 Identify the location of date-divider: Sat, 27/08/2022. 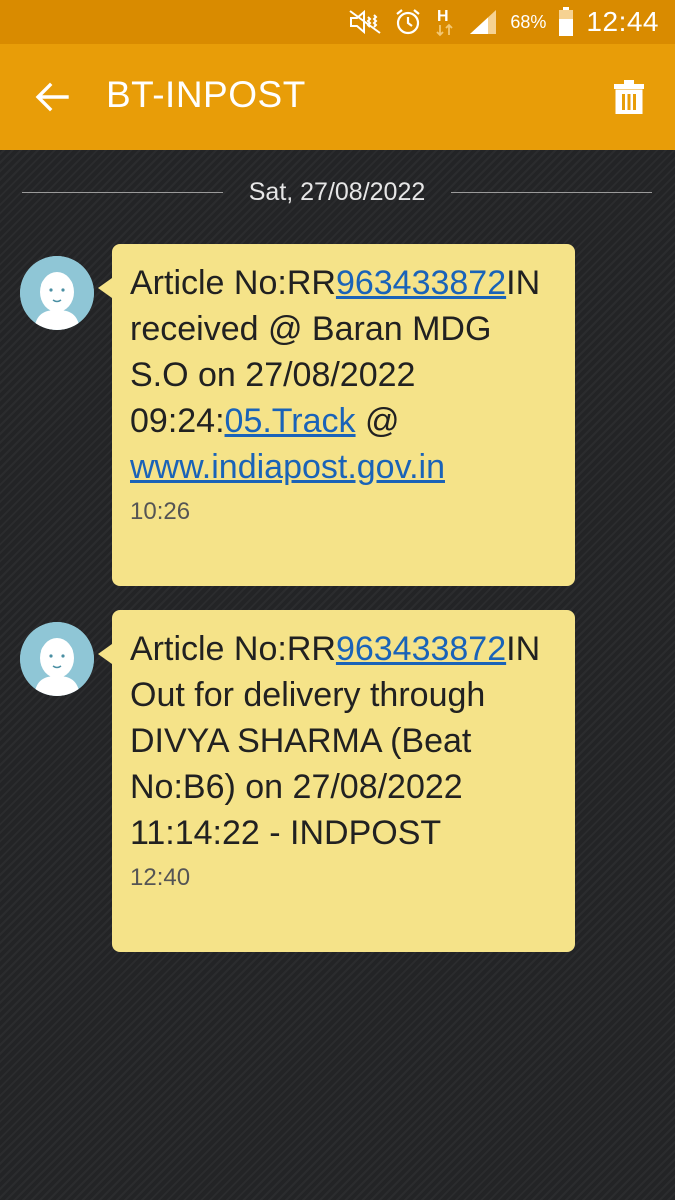
(337, 192).